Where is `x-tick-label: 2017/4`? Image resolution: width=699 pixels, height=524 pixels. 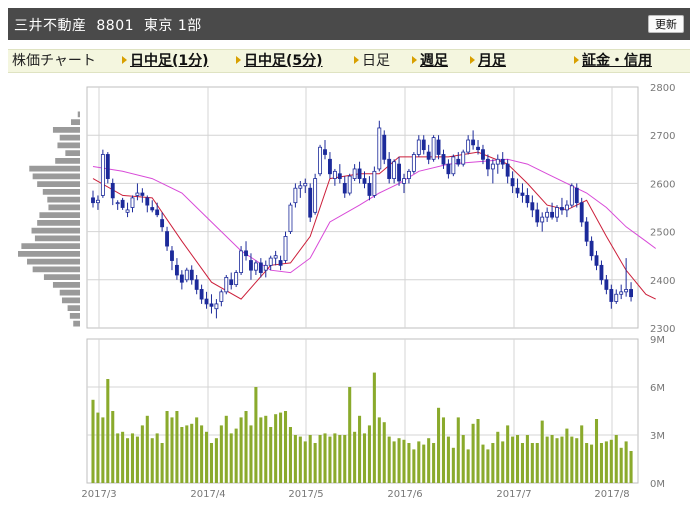
x-tick-label: 2017/4 is located at coordinates (207, 494).